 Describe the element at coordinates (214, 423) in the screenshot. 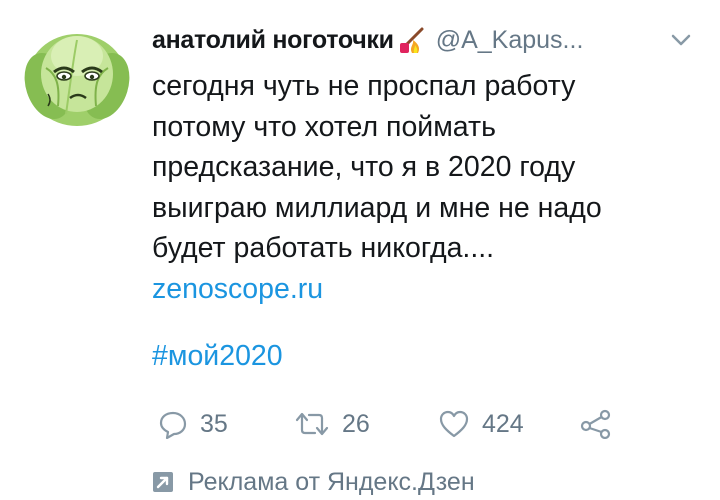

I see `reply-count: 35` at that location.